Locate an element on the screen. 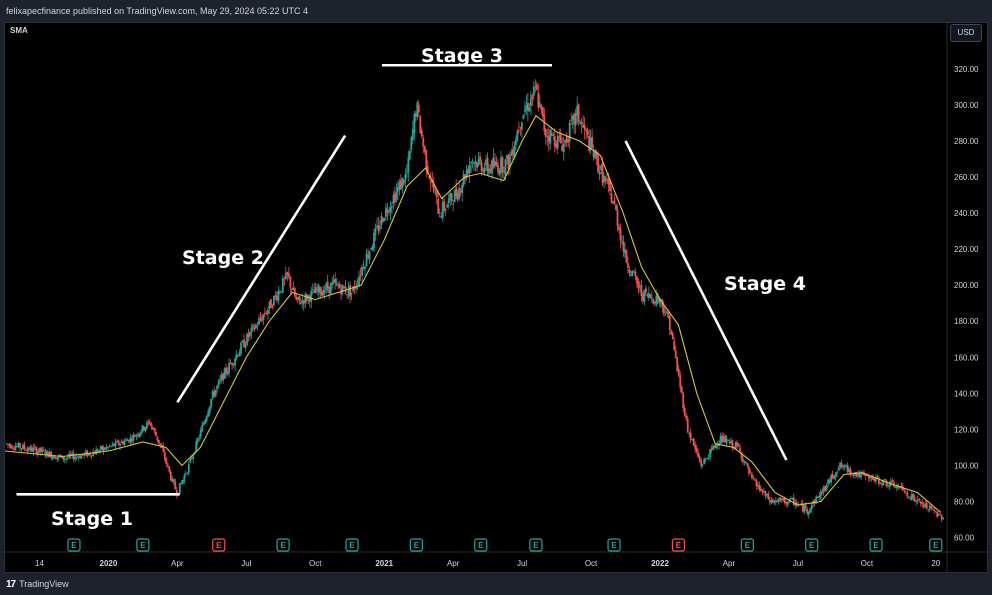 Image resolution: width=992 pixels, height=595 pixels. x-tick-label: Apr is located at coordinates (453, 563).